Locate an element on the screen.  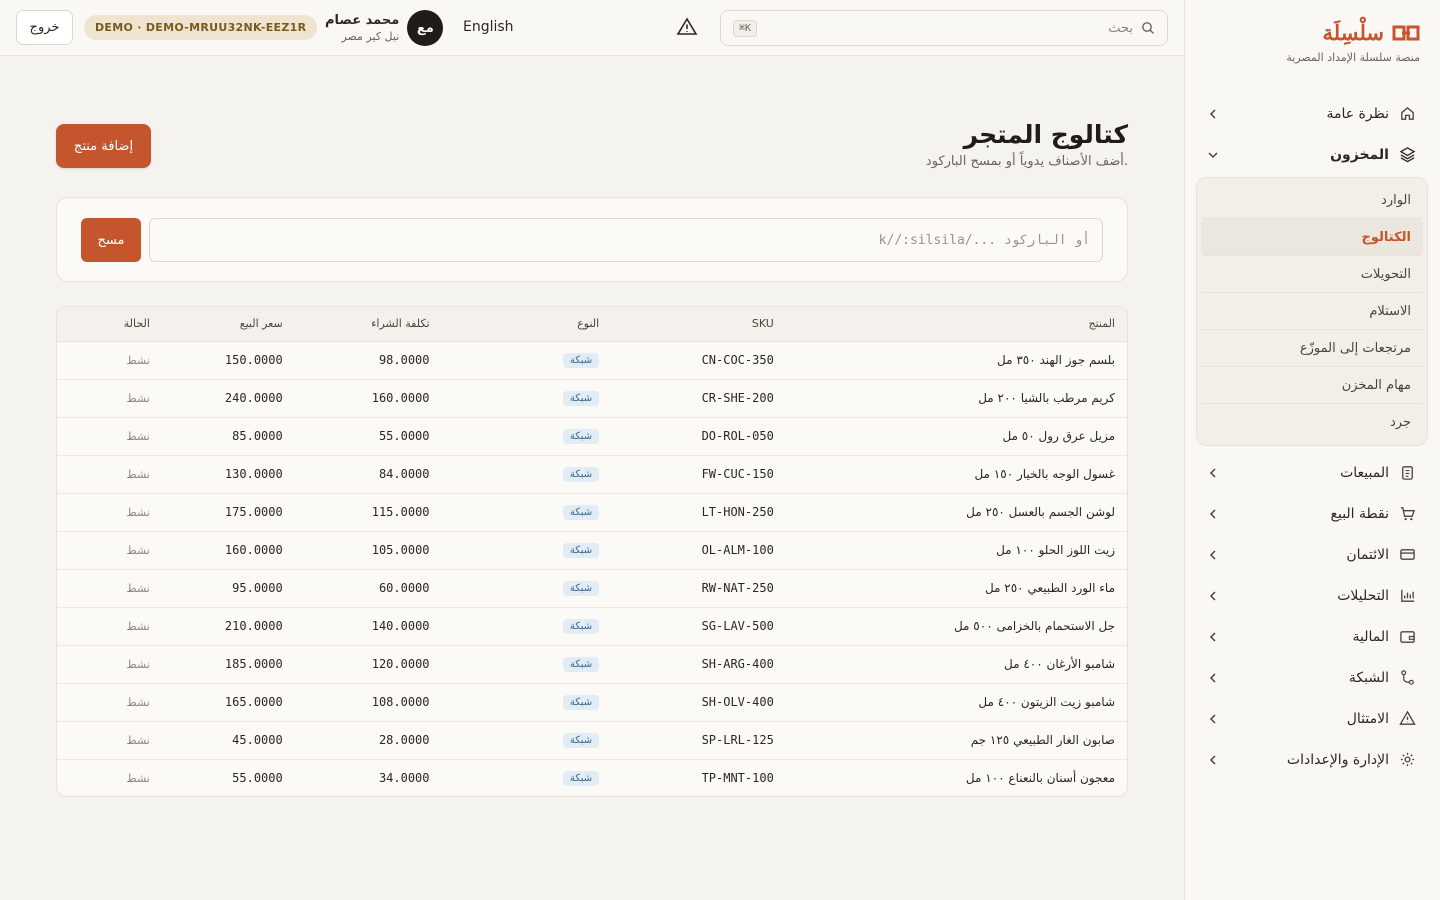
sku-cell: CR-SHE-200 is located at coordinates (698, 398).